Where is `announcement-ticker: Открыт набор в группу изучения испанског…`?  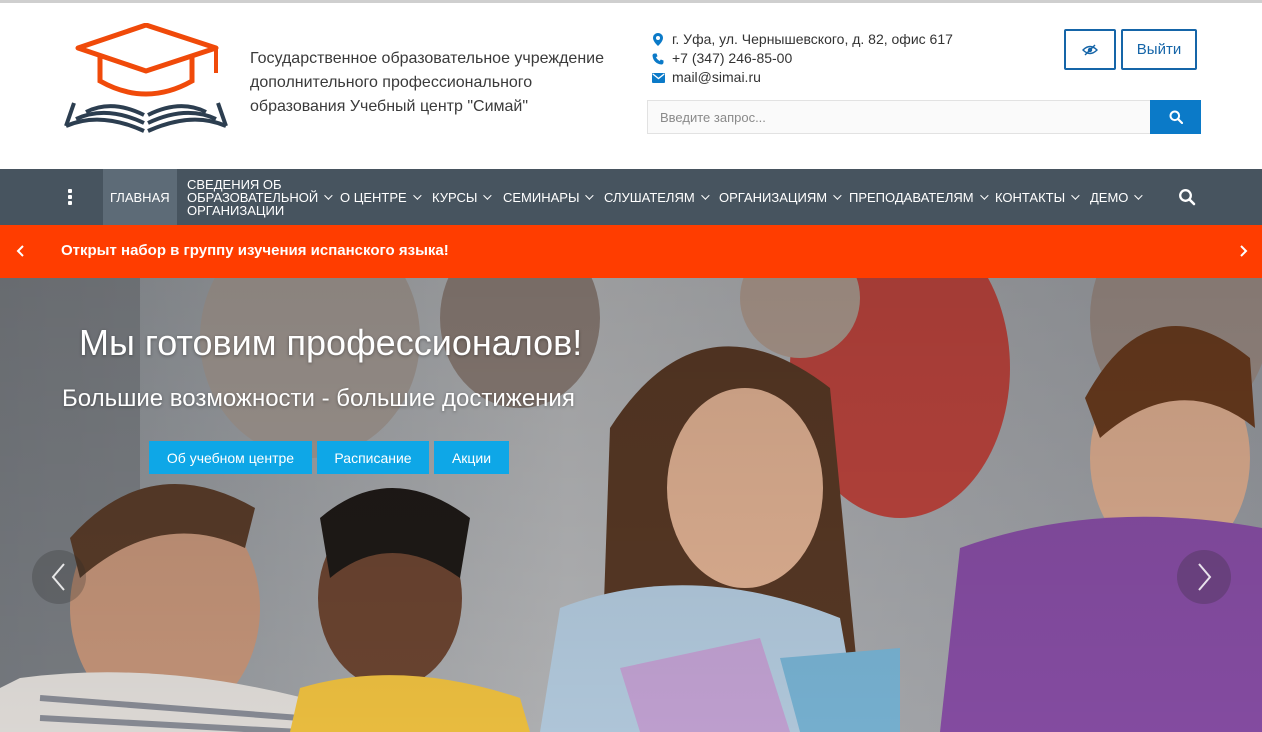
announcement-ticker: Открыт набор в группу изучения испанског… is located at coordinates (631, 251).